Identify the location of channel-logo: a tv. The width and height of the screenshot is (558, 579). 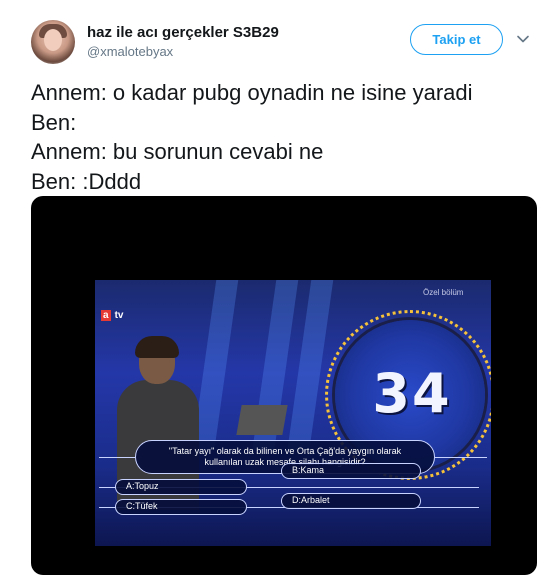
(114, 315).